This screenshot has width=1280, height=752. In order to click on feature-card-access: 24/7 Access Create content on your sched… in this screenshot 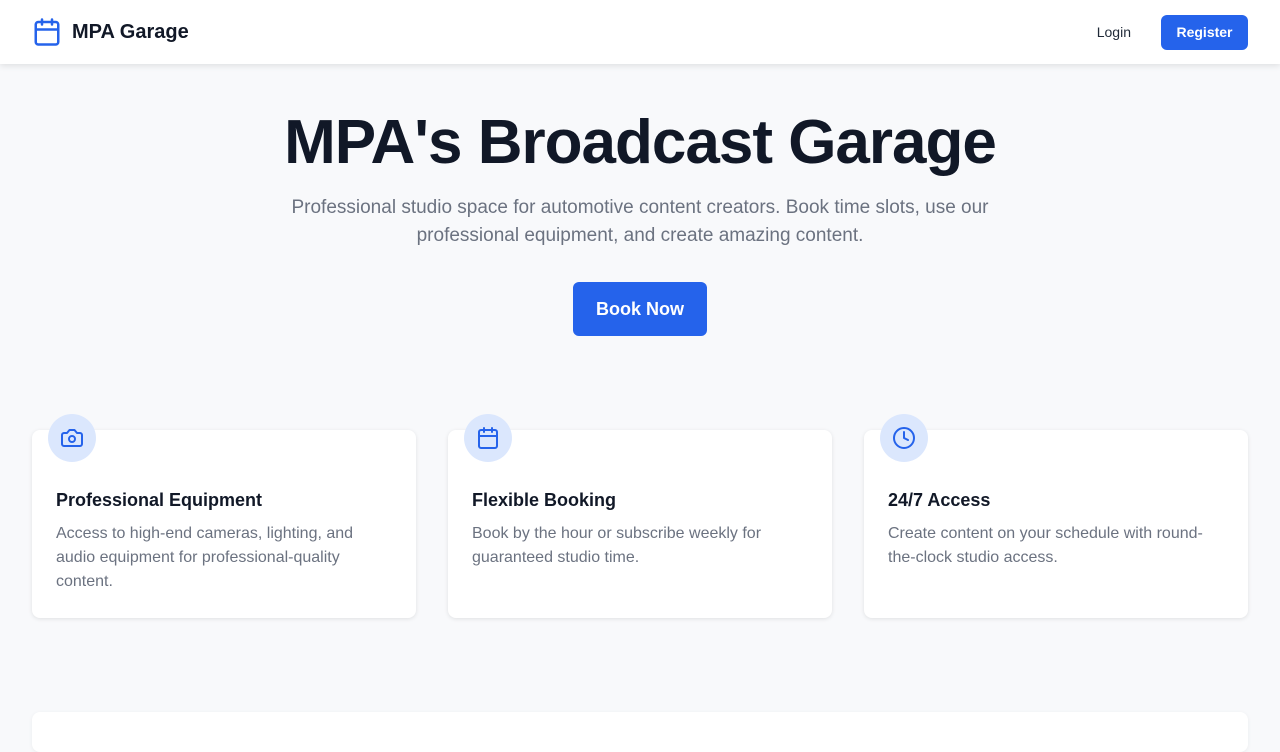, I will do `click(1056, 516)`.